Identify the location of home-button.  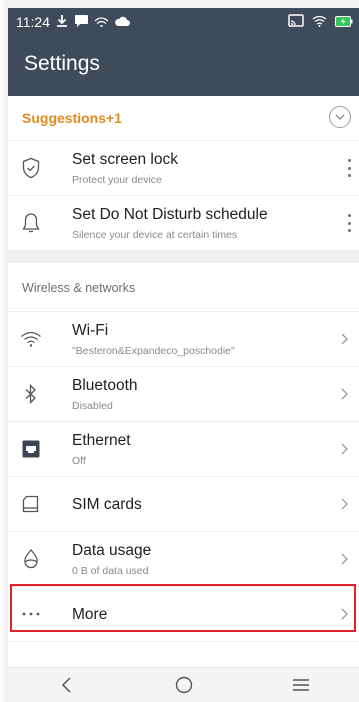
(184, 685).